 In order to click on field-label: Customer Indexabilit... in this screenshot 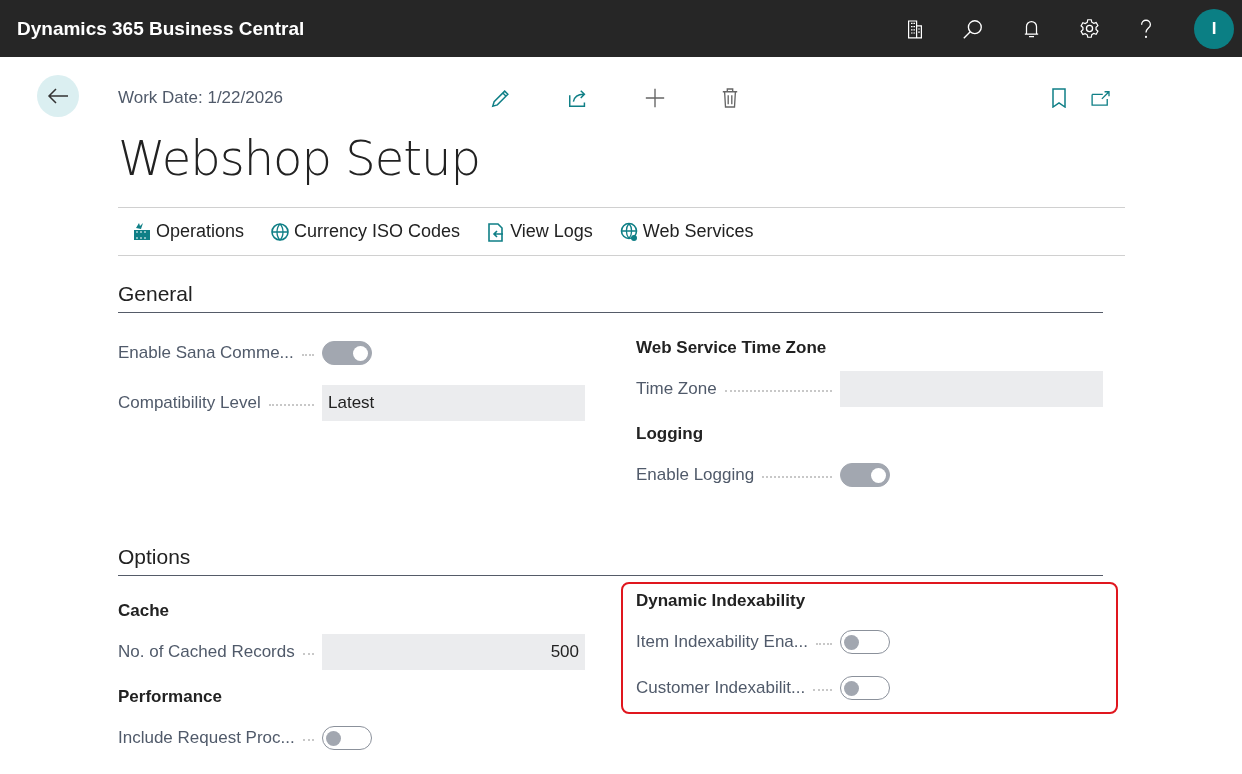, I will do `click(721, 688)`.